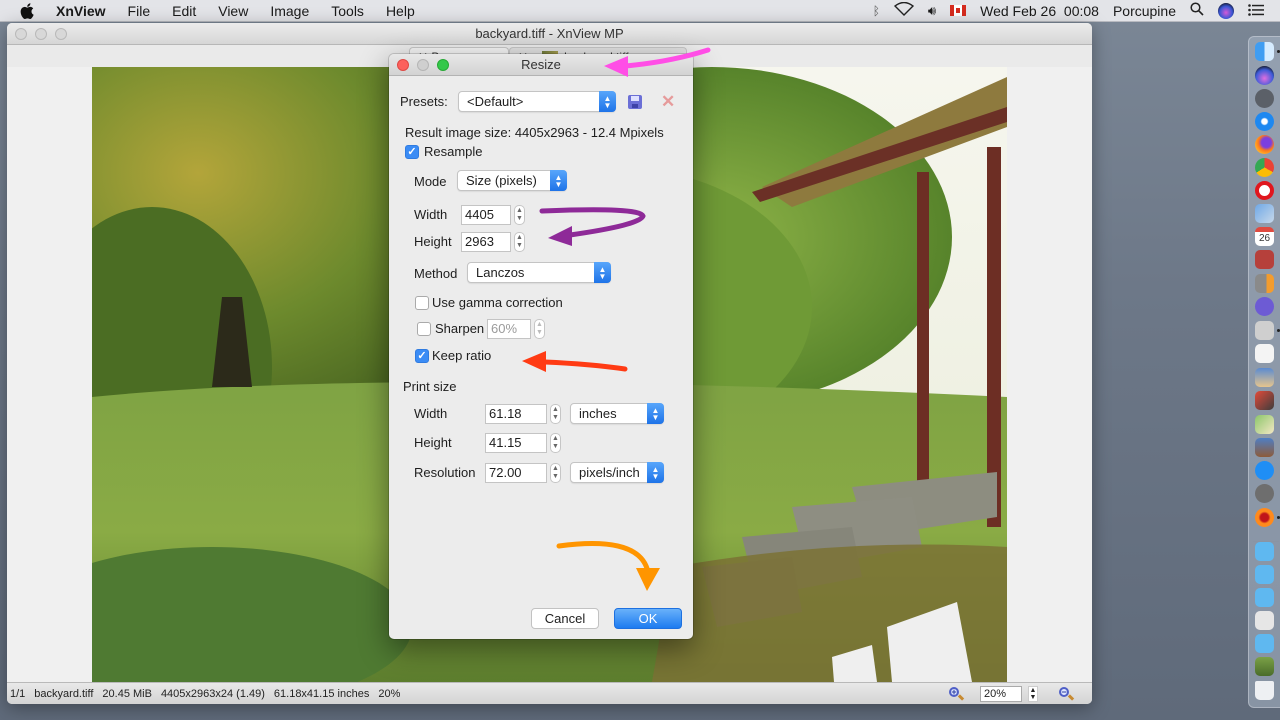  Describe the element at coordinates (1264, 51) in the screenshot. I see `dock-finder-icon` at that location.